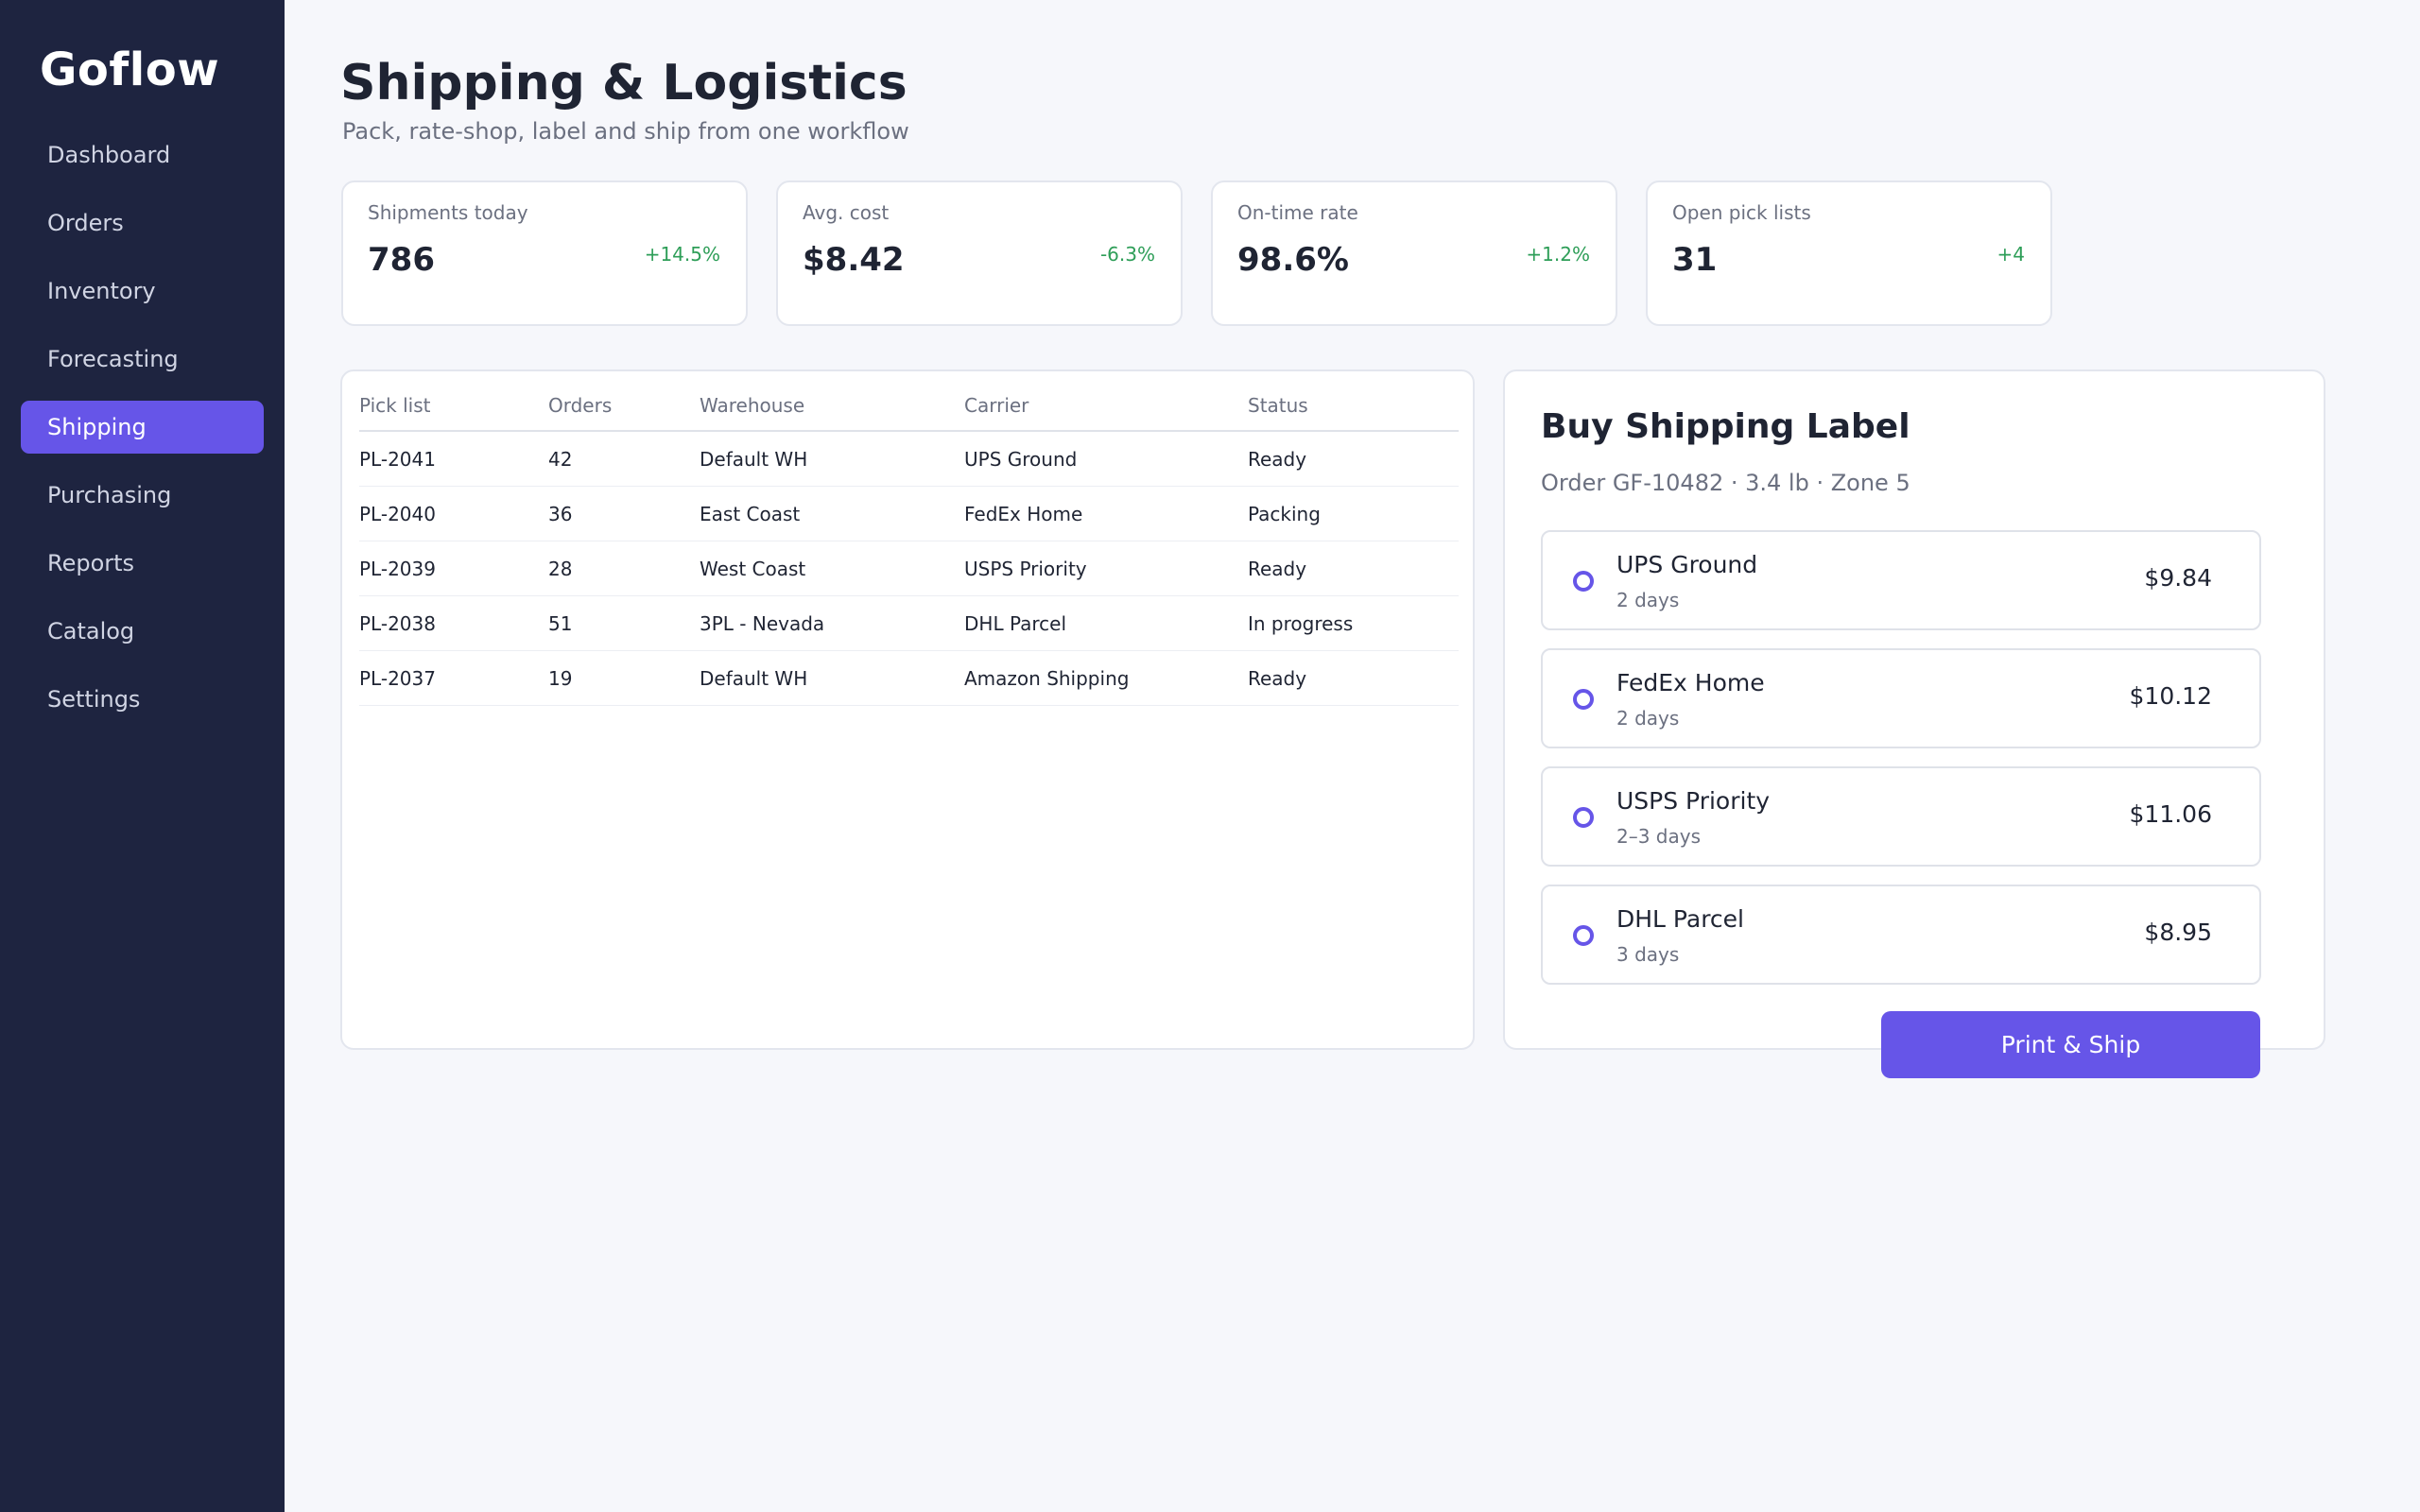 The width and height of the screenshot is (2420, 1512). Describe the element at coordinates (142, 291) in the screenshot. I see `sidebar-item-inventory: Inventory` at that location.